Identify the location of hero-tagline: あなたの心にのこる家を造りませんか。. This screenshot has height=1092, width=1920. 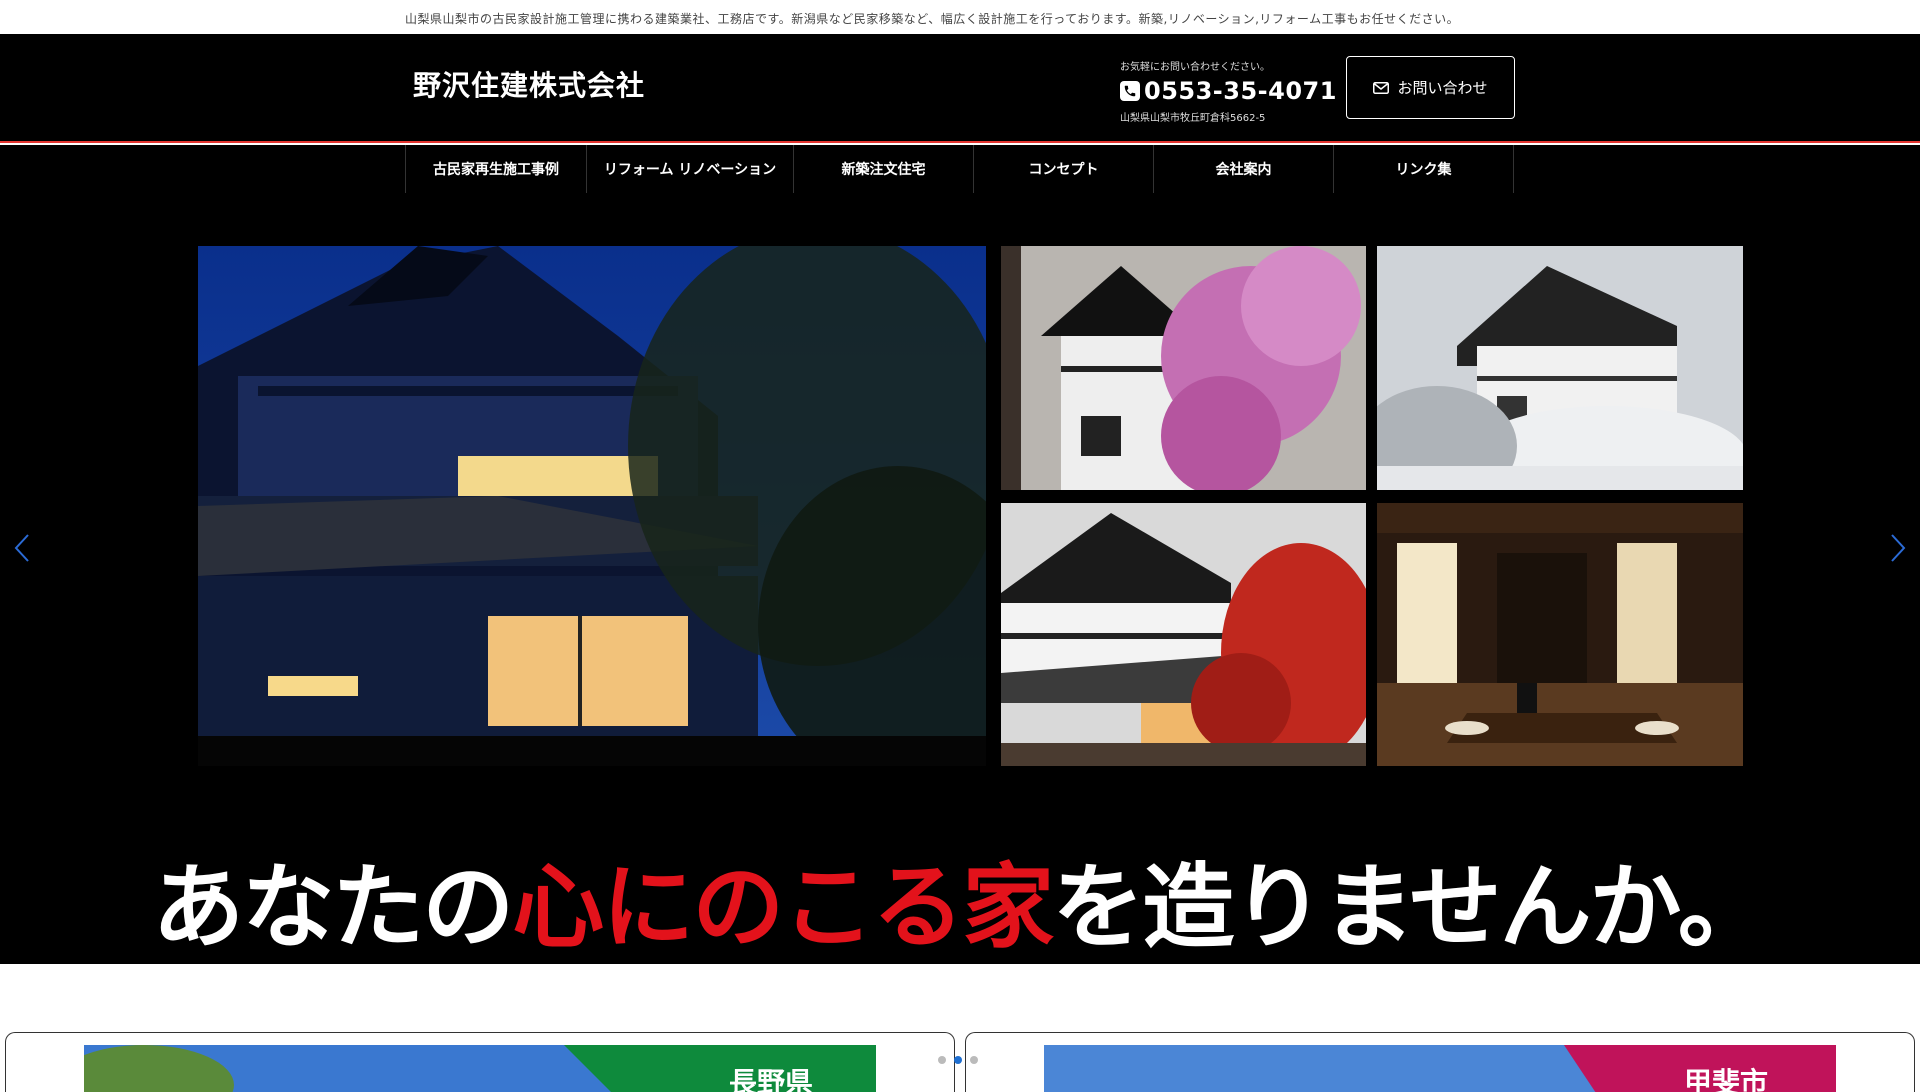
(960, 899).